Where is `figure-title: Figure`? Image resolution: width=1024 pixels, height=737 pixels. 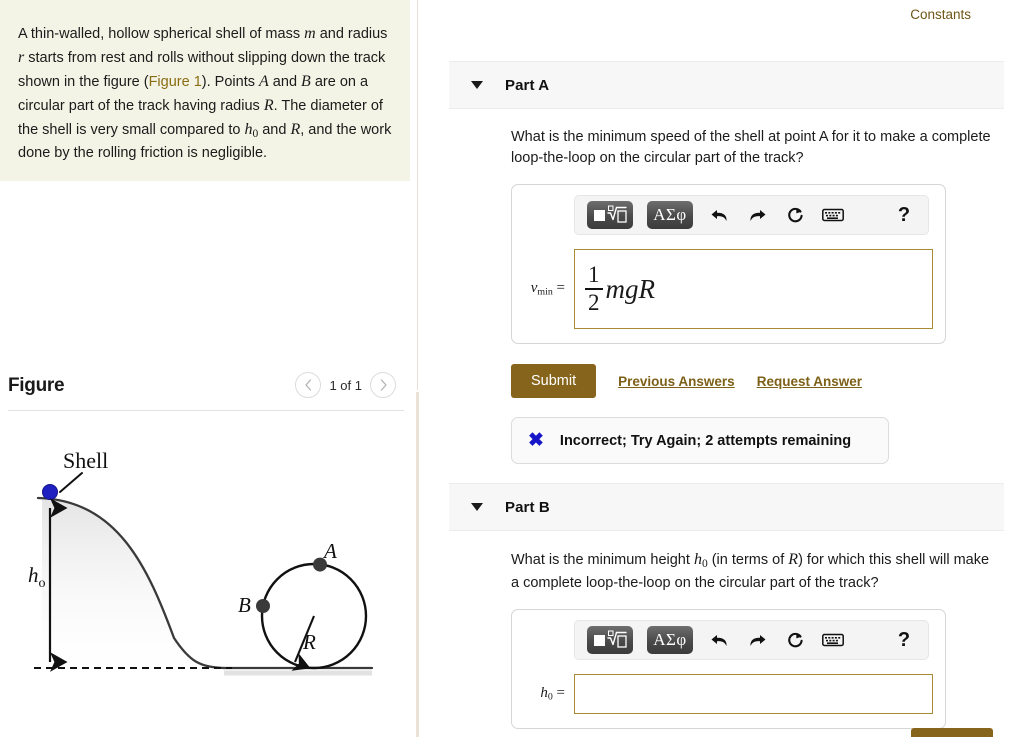 figure-title: Figure is located at coordinates (36, 385).